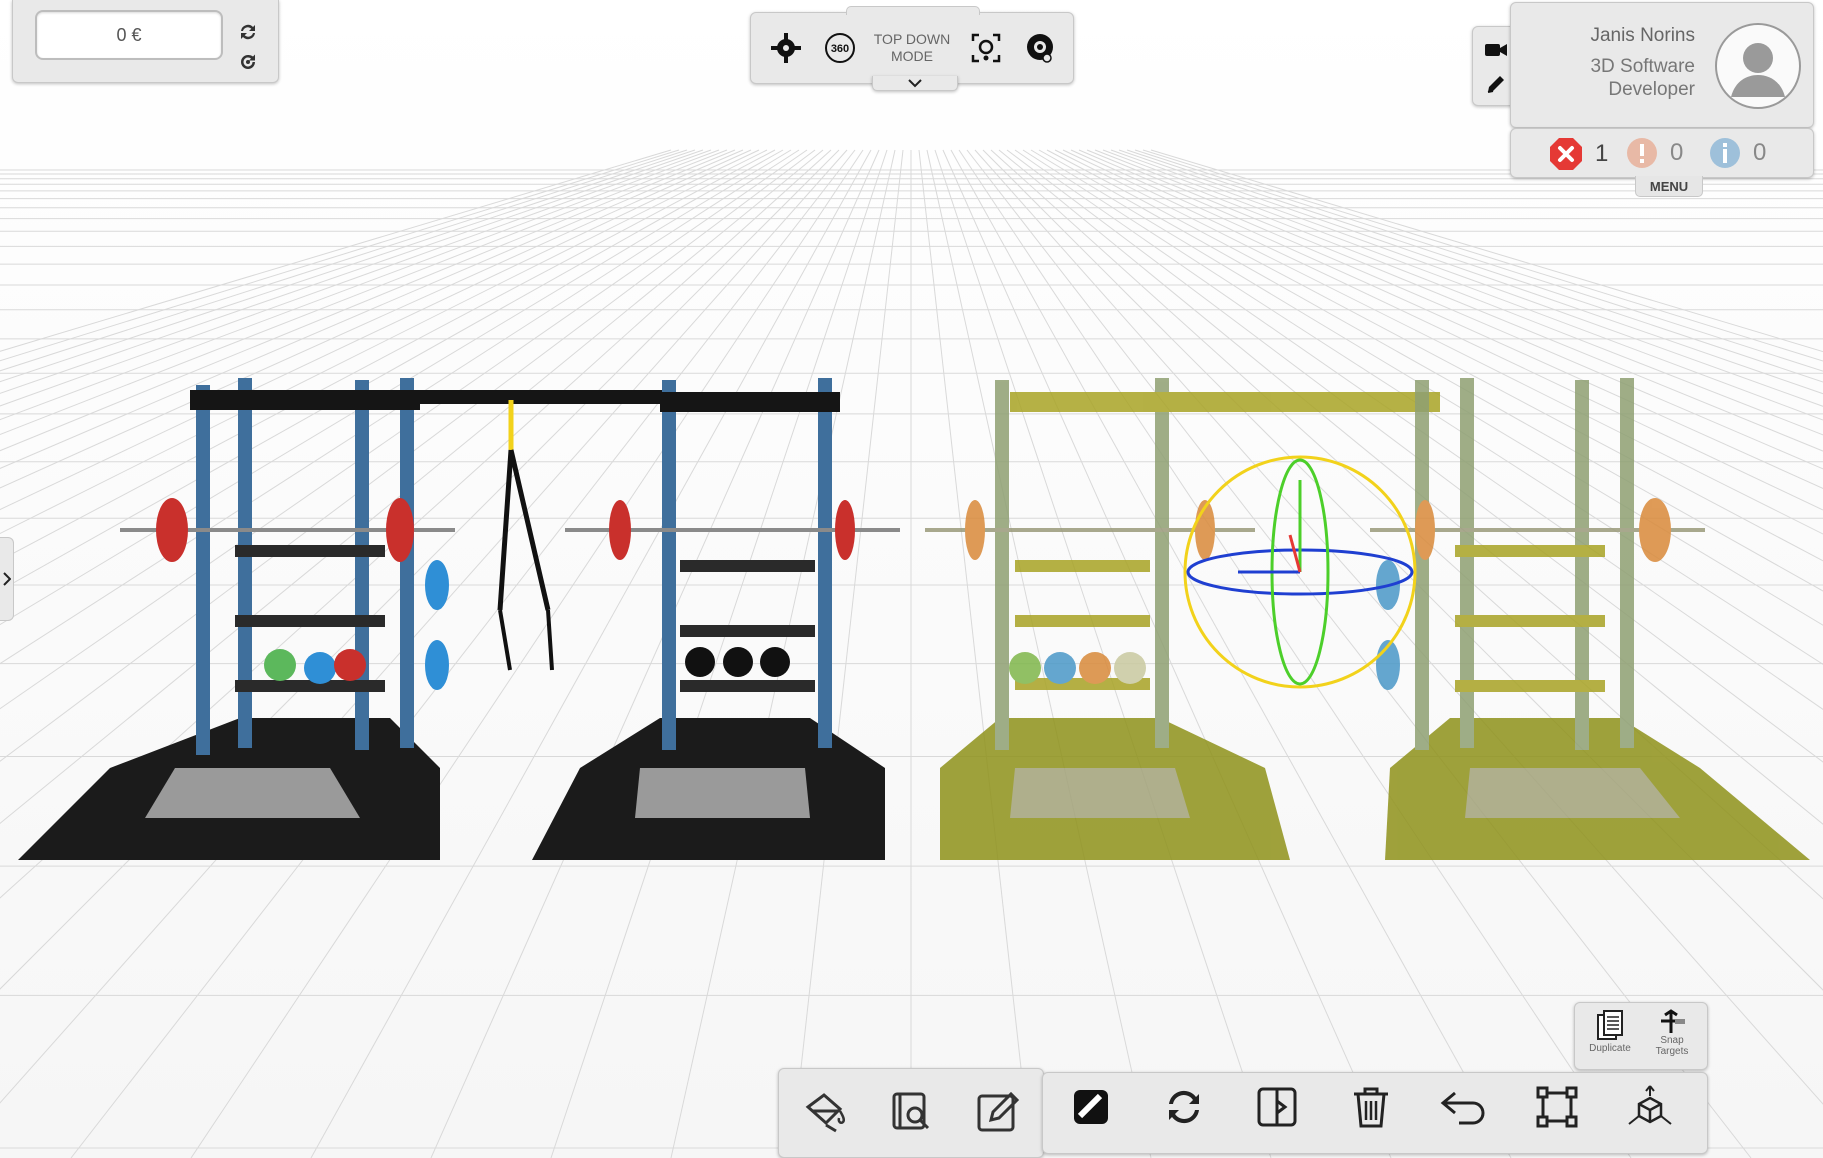 The image size is (1823, 1158). What do you see at coordinates (1620, 78) in the screenshot?
I see `user-role: 3D Software Developer` at bounding box center [1620, 78].